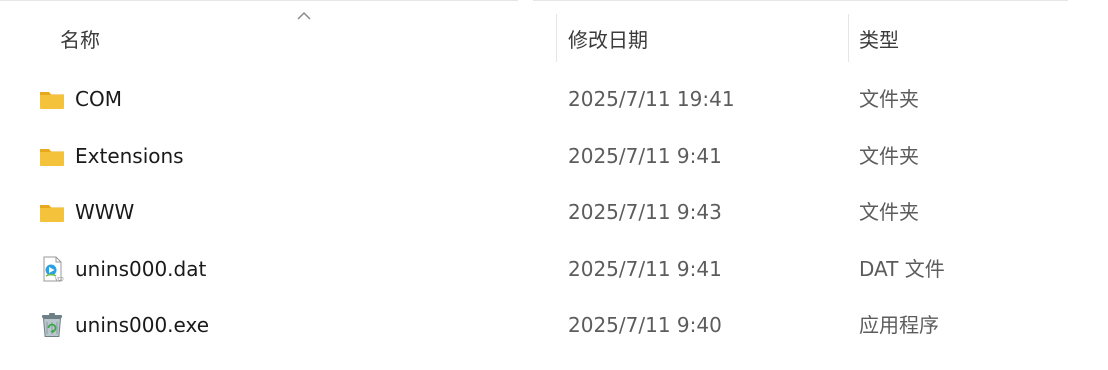 This screenshot has width=1108, height=370. What do you see at coordinates (879, 40) in the screenshot?
I see `column-header-type: 类型` at bounding box center [879, 40].